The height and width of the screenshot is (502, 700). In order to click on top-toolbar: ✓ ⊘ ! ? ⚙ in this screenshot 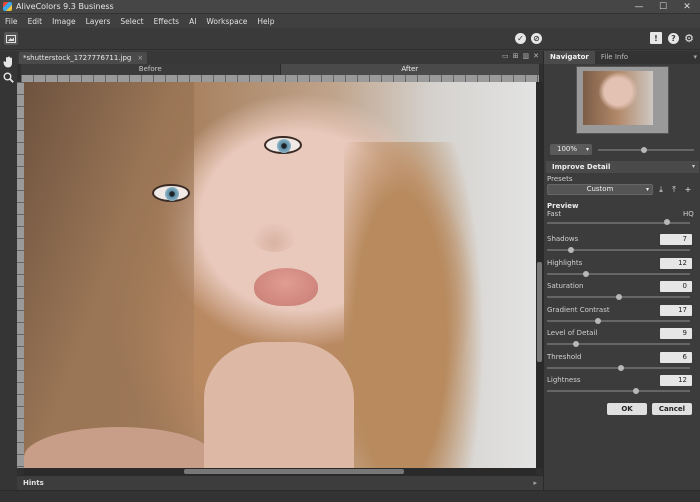, I will do `click(350, 39)`.